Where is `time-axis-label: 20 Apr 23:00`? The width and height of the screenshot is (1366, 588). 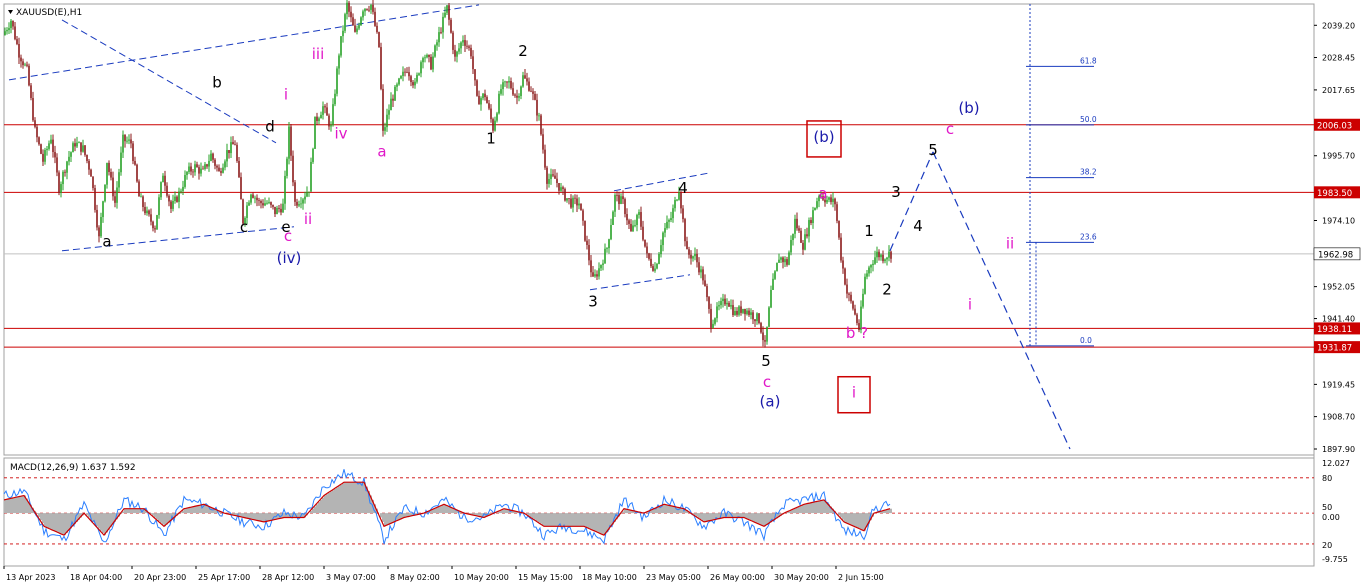 time-axis-label: 20 Apr 23:00 is located at coordinates (160, 577).